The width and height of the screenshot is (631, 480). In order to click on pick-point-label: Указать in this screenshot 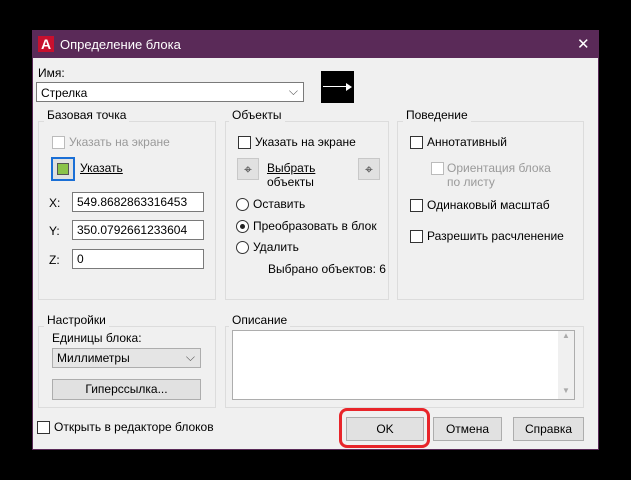, I will do `click(101, 168)`.